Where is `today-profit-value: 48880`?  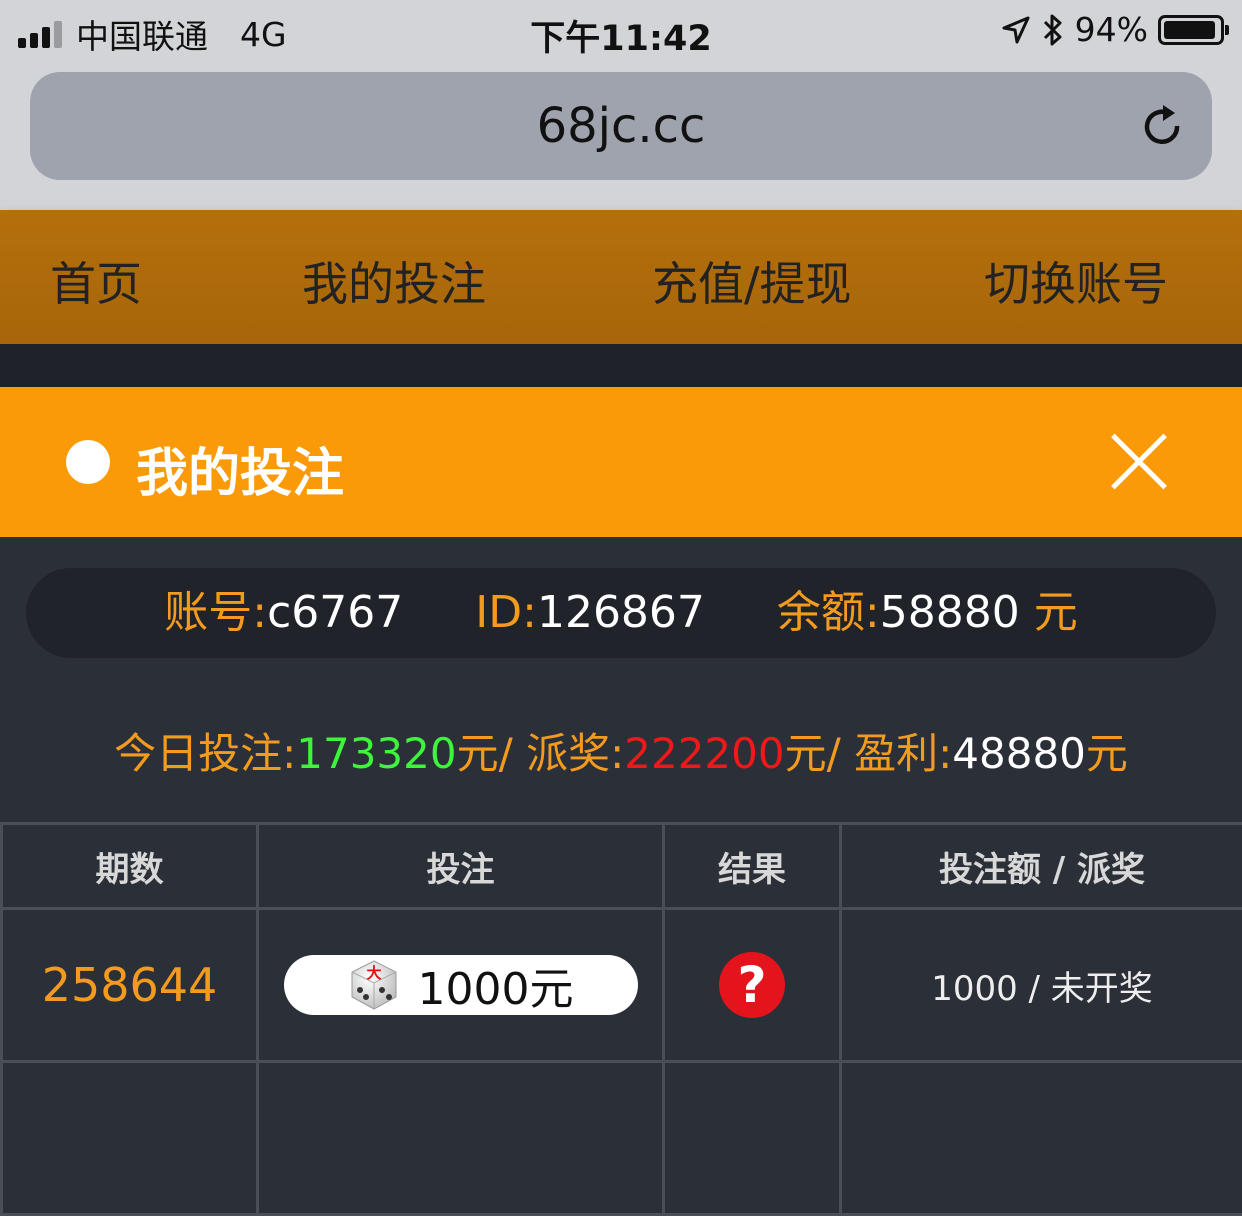
today-profit-value: 48880 is located at coordinates (1019, 753).